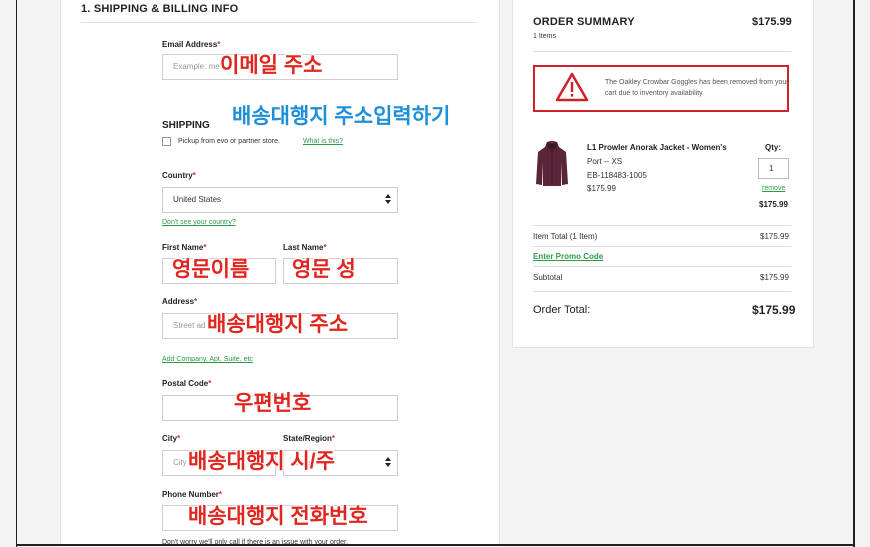  I want to click on first-name-label: First Name*, so click(184, 247).